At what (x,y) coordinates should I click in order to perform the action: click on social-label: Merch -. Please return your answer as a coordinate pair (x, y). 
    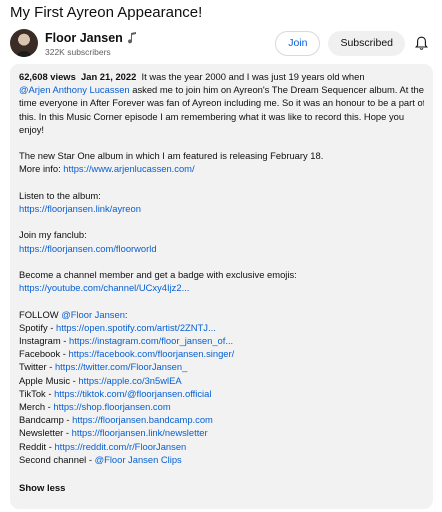
    Looking at the image, I should click on (36, 406).